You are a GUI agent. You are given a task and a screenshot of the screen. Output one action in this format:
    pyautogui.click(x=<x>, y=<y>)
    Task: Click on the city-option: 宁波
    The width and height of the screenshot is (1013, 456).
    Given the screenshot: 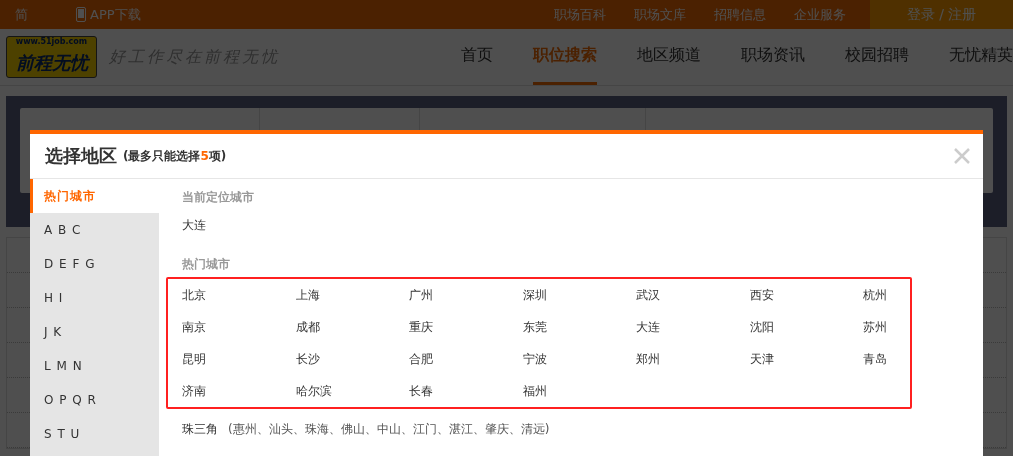 What is the action you would take?
    pyautogui.click(x=579, y=359)
    